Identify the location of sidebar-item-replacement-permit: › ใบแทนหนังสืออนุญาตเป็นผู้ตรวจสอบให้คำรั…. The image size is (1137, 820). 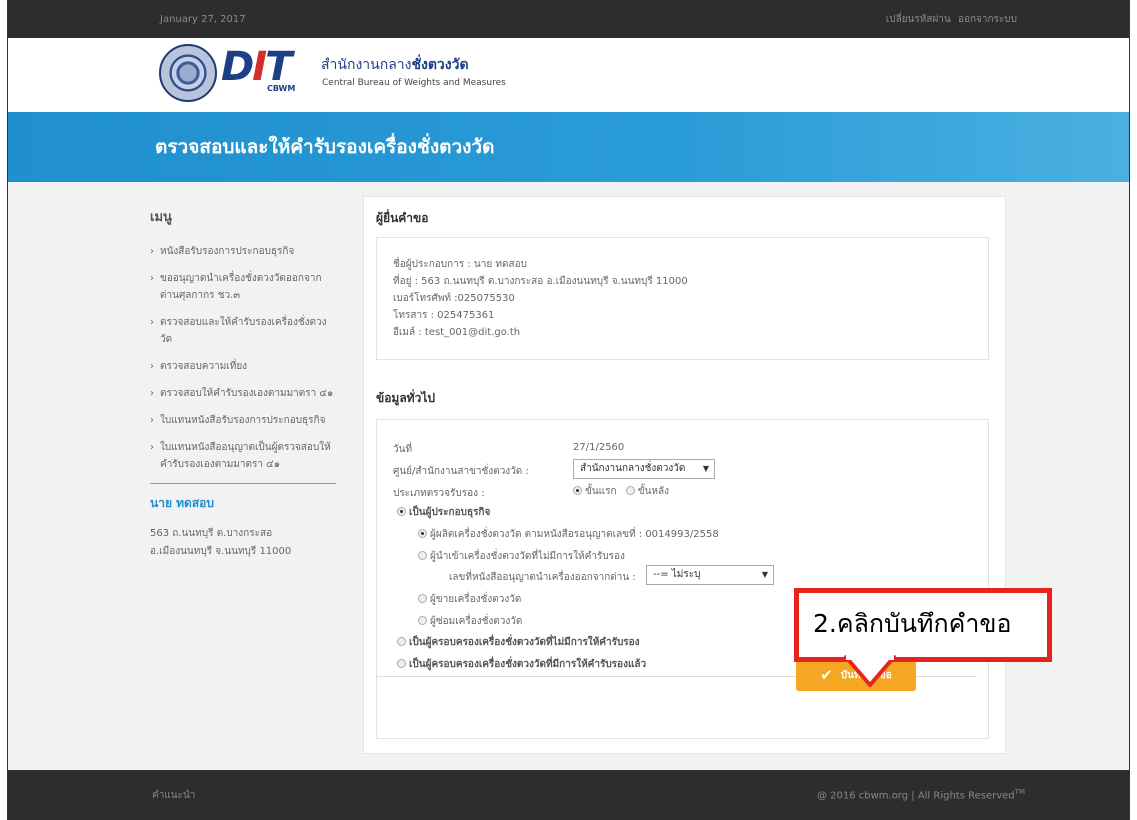
(243, 456).